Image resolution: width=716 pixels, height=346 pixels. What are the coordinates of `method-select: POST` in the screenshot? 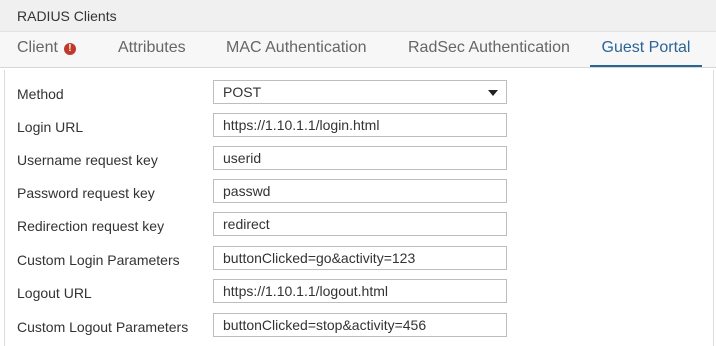 It's located at (360, 92).